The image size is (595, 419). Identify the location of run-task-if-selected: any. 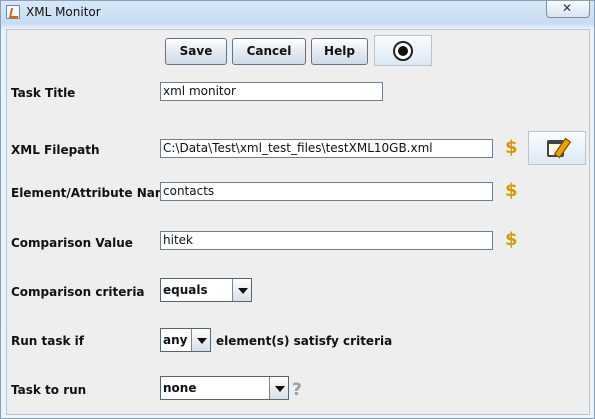
(175, 340).